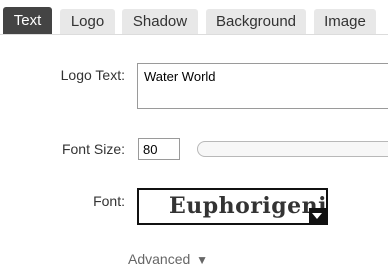  I want to click on tab-shadow: Shadow, so click(160, 22).